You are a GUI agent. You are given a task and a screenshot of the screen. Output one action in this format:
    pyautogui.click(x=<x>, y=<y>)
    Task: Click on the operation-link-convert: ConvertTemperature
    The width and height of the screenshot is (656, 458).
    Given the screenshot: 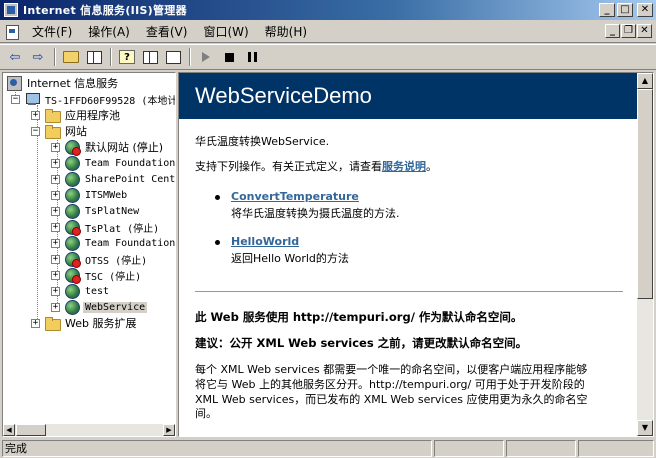 What is the action you would take?
    pyautogui.click(x=295, y=196)
    